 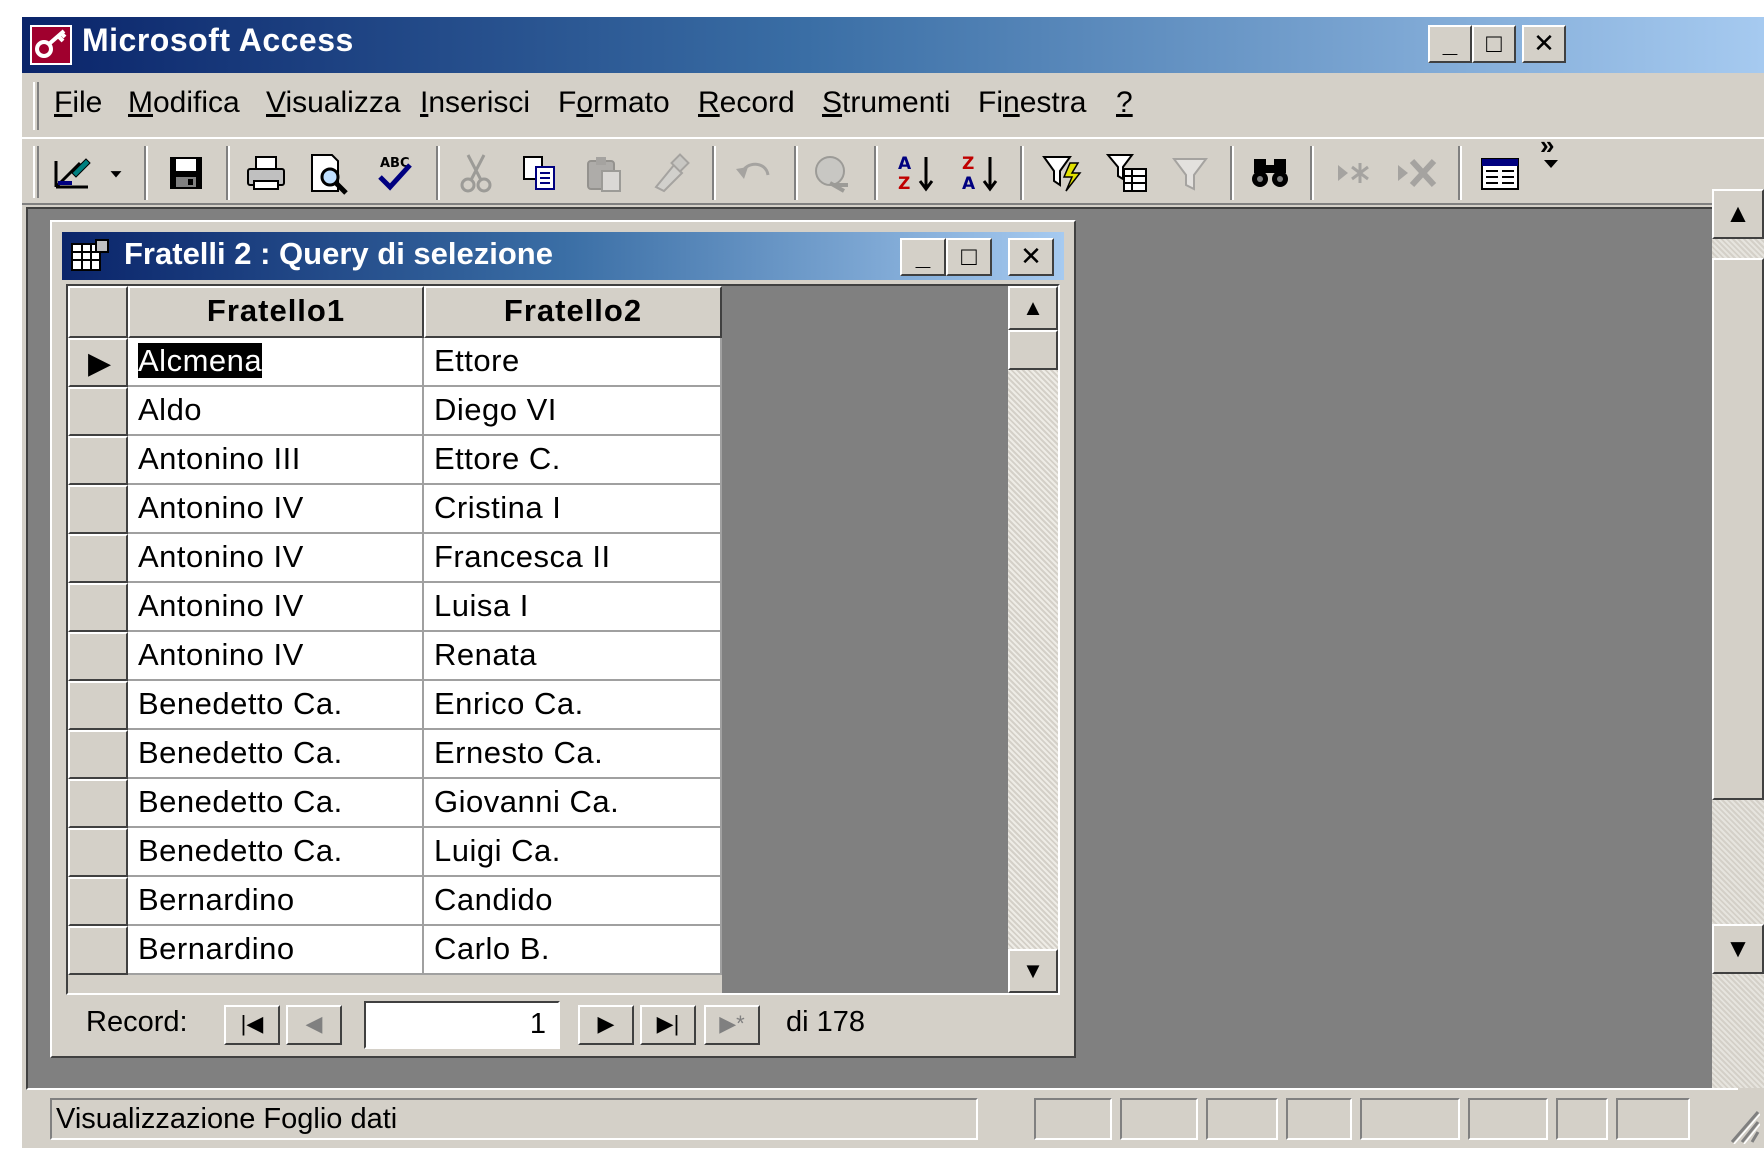 What do you see at coordinates (276, 312) in the screenshot?
I see `column-header-fratello1: Fratello1` at bounding box center [276, 312].